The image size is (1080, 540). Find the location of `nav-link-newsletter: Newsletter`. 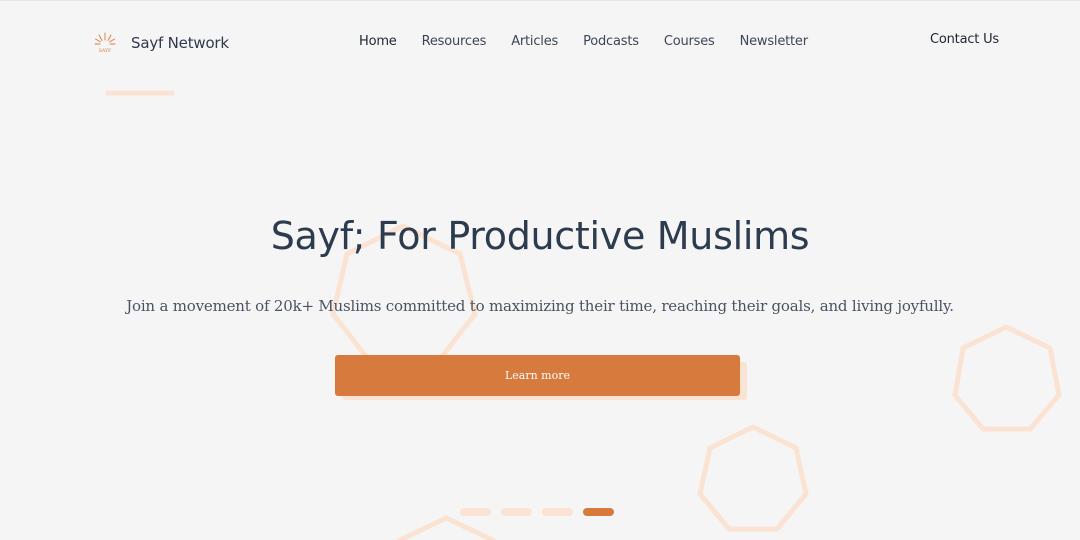

nav-link-newsletter: Newsletter is located at coordinates (774, 41).